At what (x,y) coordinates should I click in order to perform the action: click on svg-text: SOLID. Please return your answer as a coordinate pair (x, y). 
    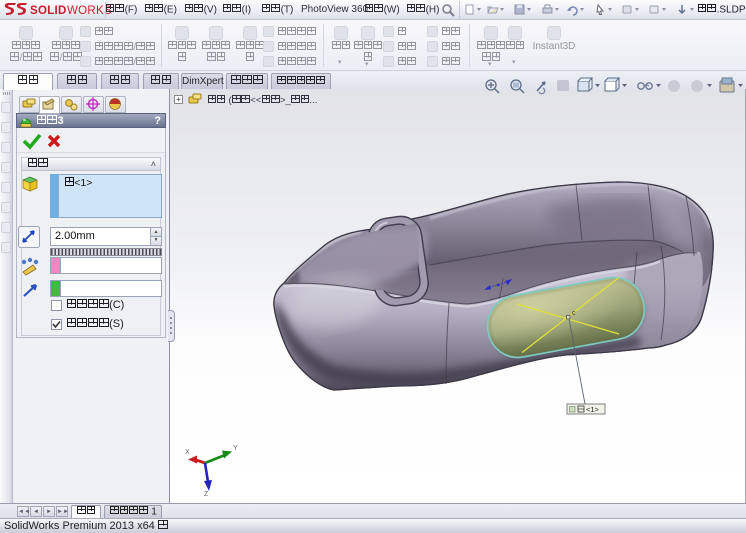
    Looking at the image, I should click on (48, 11).